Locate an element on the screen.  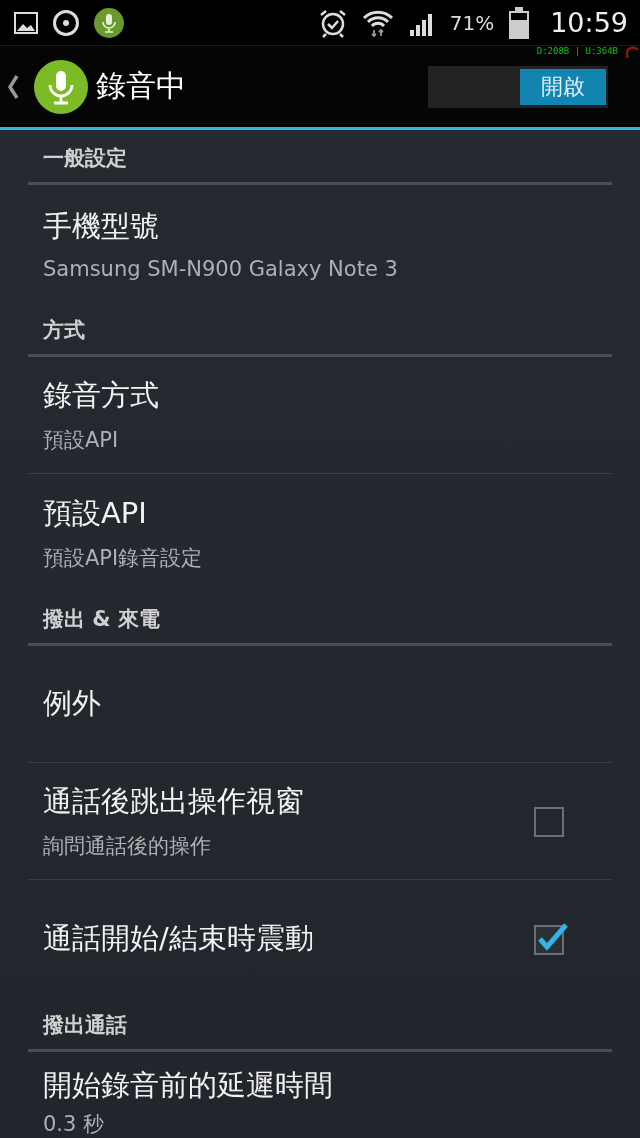
setting-title: 錄音方式 is located at coordinates (101, 395).